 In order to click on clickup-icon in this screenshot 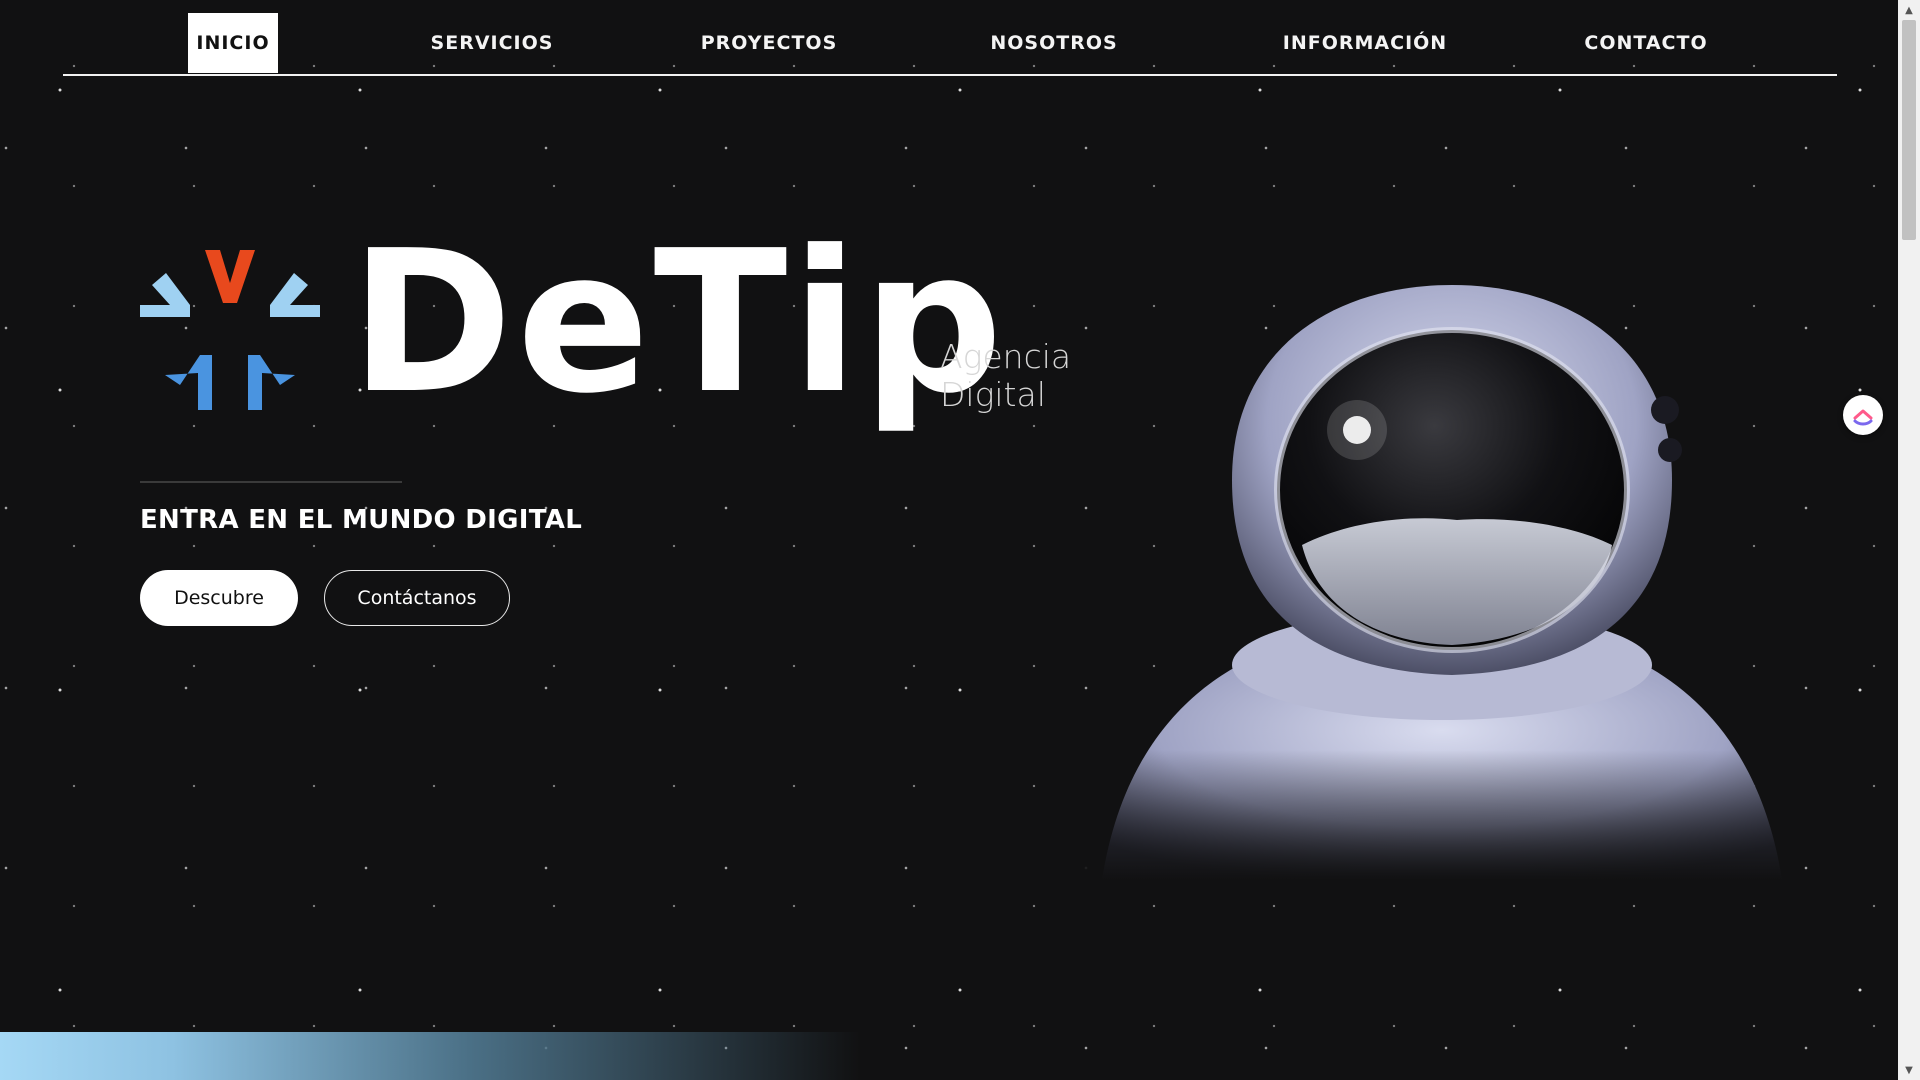, I will do `click(1863, 417)`.